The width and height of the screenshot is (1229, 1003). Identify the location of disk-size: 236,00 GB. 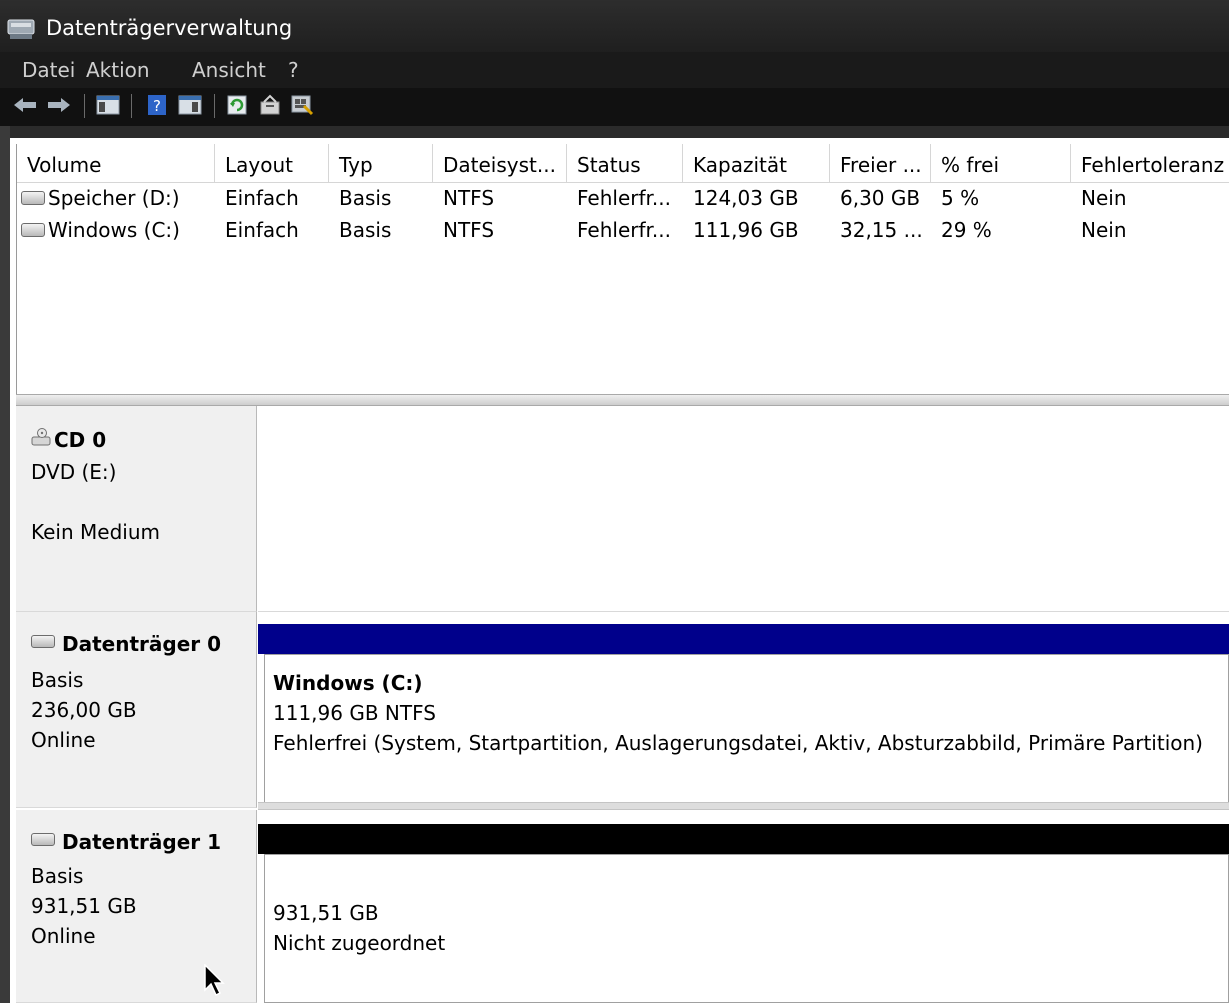
(84, 710).